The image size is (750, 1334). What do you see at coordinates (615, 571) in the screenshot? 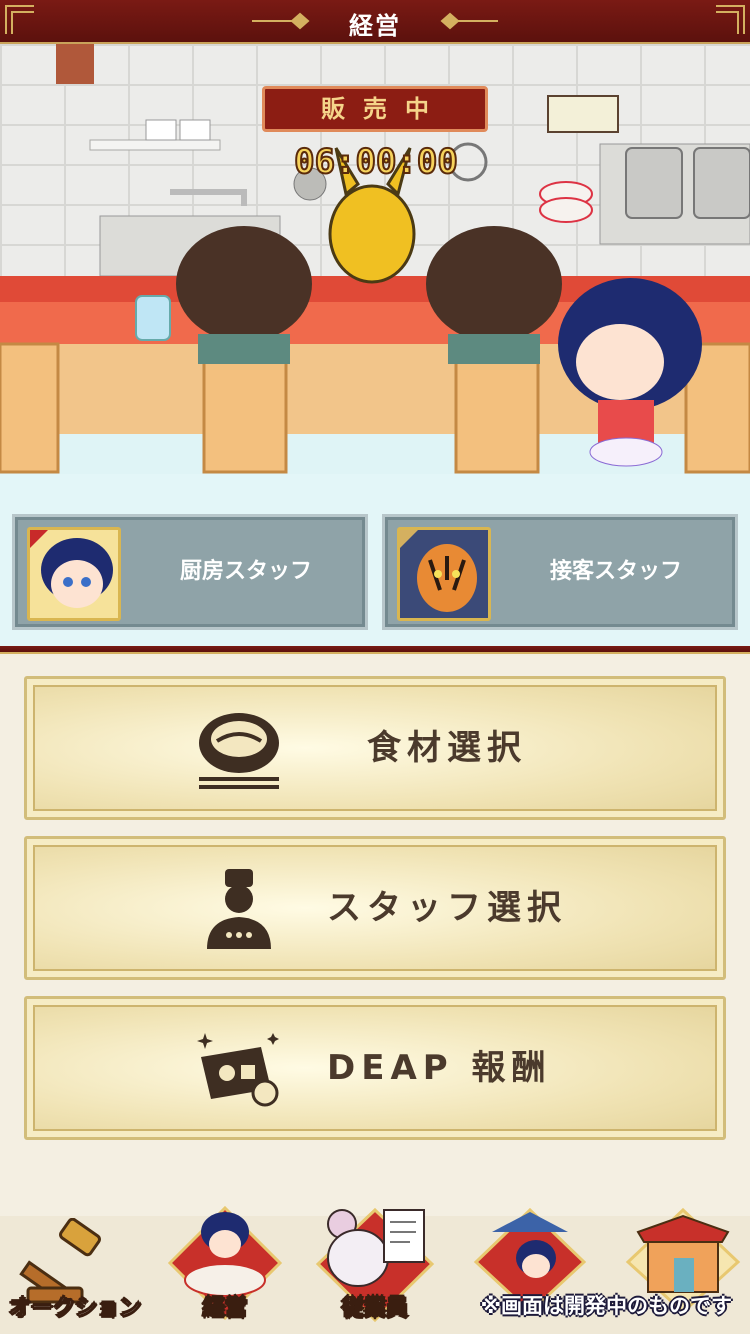
I see `service-staff-label: 接客スタッフ` at bounding box center [615, 571].